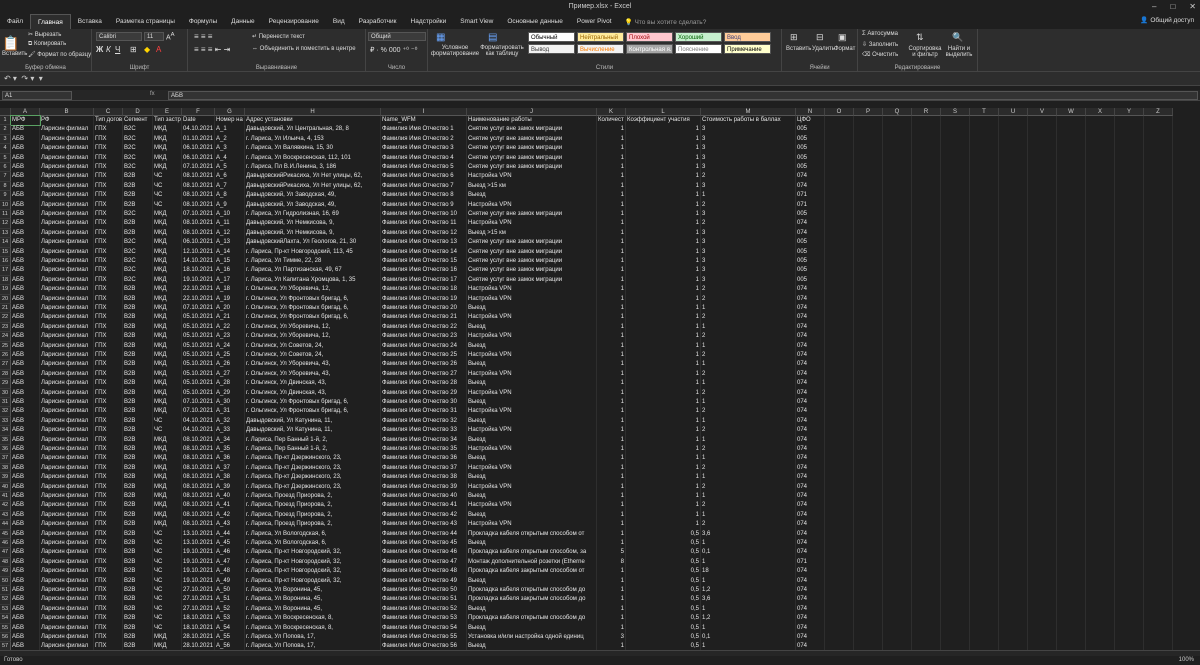 The height and width of the screenshot is (665, 1200). I want to click on column-header-U: U, so click(1013, 112).